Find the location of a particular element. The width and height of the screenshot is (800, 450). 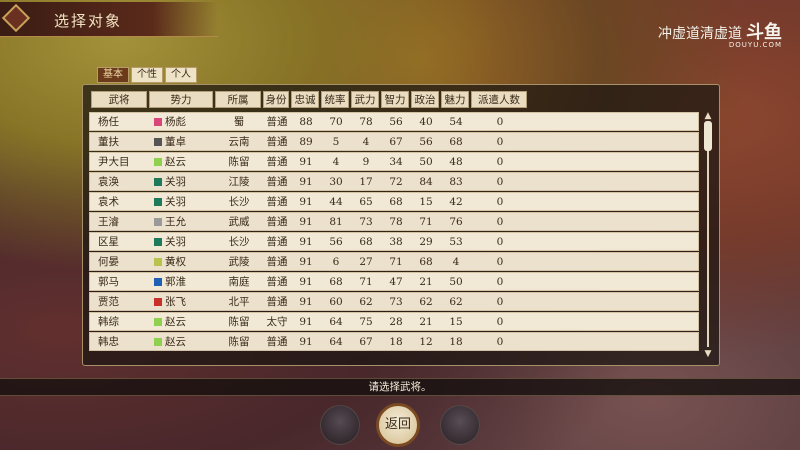

back-button: 返回 is located at coordinates (398, 425).